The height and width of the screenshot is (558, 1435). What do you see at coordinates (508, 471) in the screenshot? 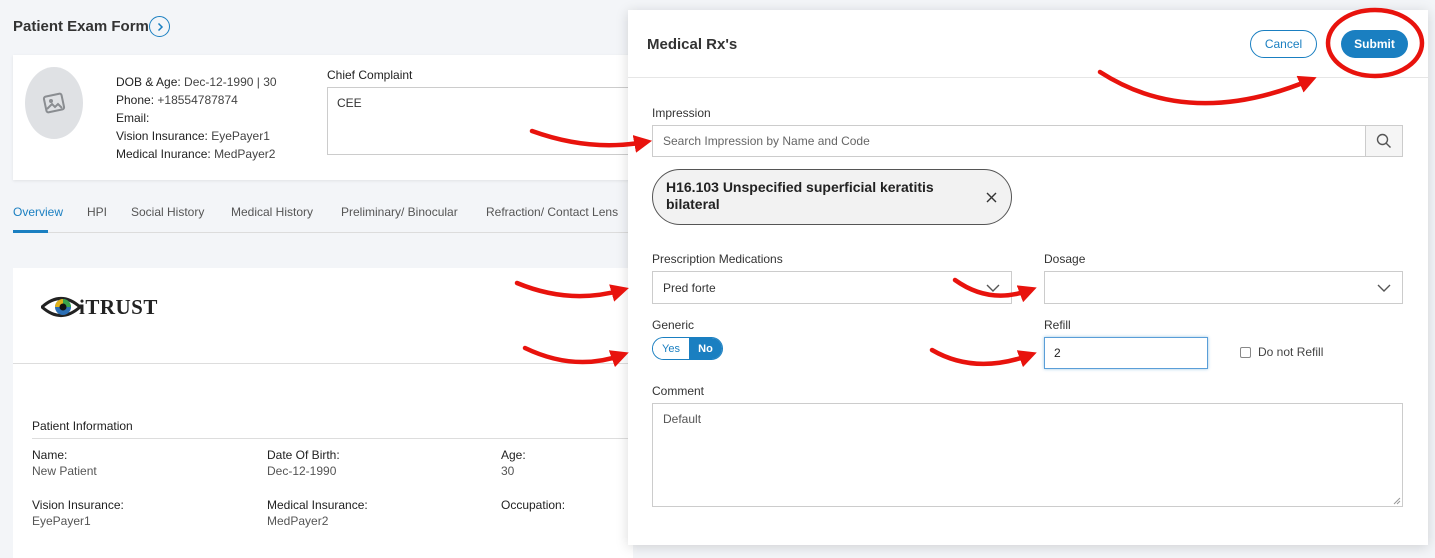
I see `field-value: 30` at bounding box center [508, 471].